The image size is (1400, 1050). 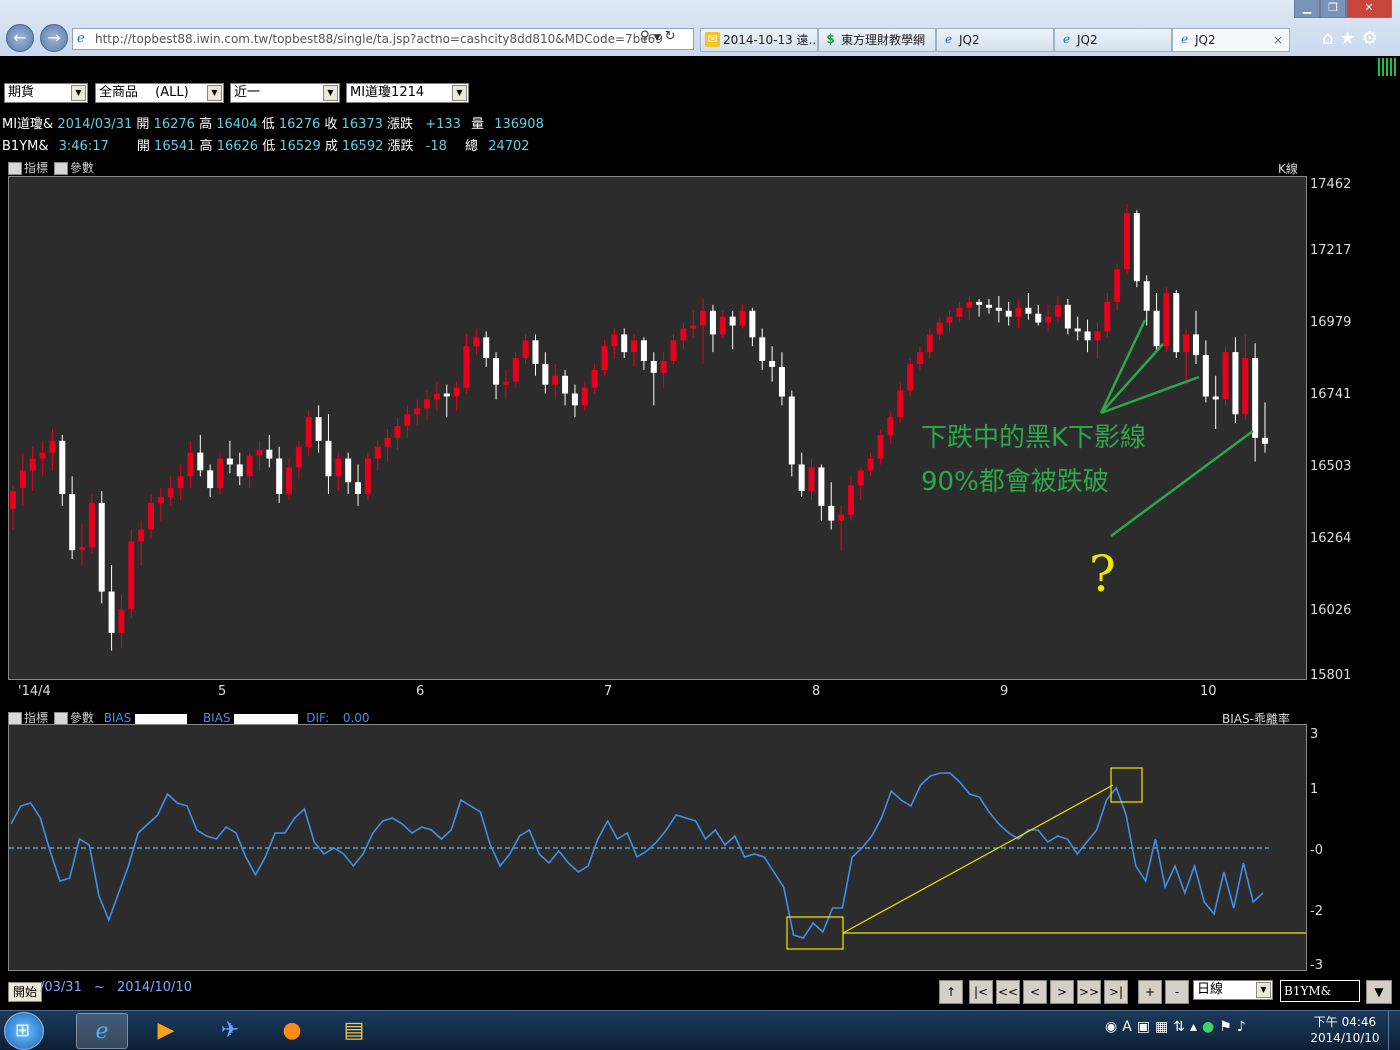 What do you see at coordinates (1244, 1027) in the screenshot?
I see `volume-icon: ♪` at bounding box center [1244, 1027].